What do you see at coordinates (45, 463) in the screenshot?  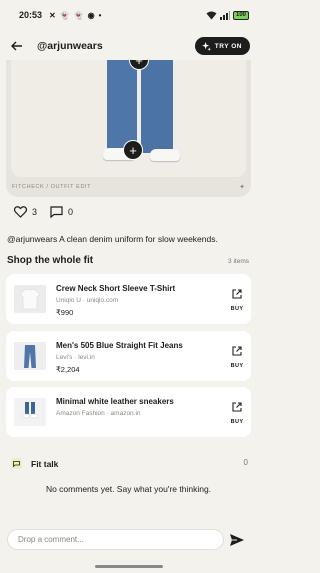 I see `fit-talk-title: Fit talk` at bounding box center [45, 463].